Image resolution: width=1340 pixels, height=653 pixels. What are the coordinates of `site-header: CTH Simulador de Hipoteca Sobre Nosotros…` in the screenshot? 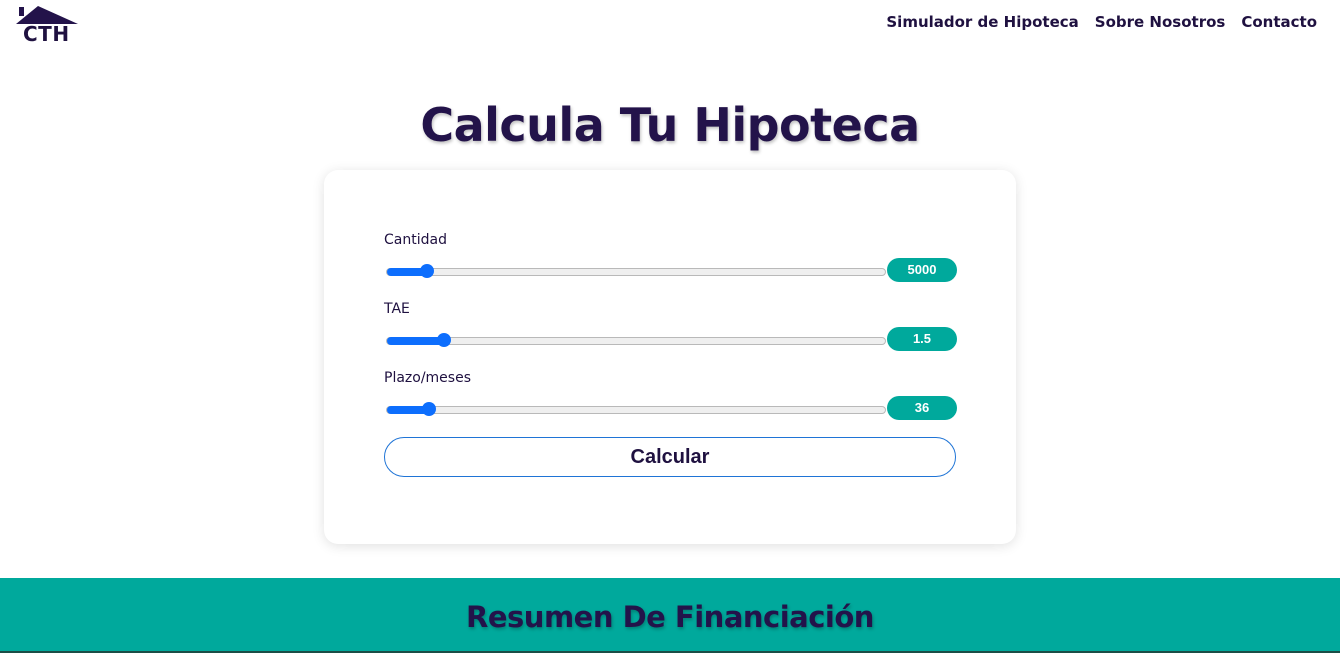 It's located at (670, 24).